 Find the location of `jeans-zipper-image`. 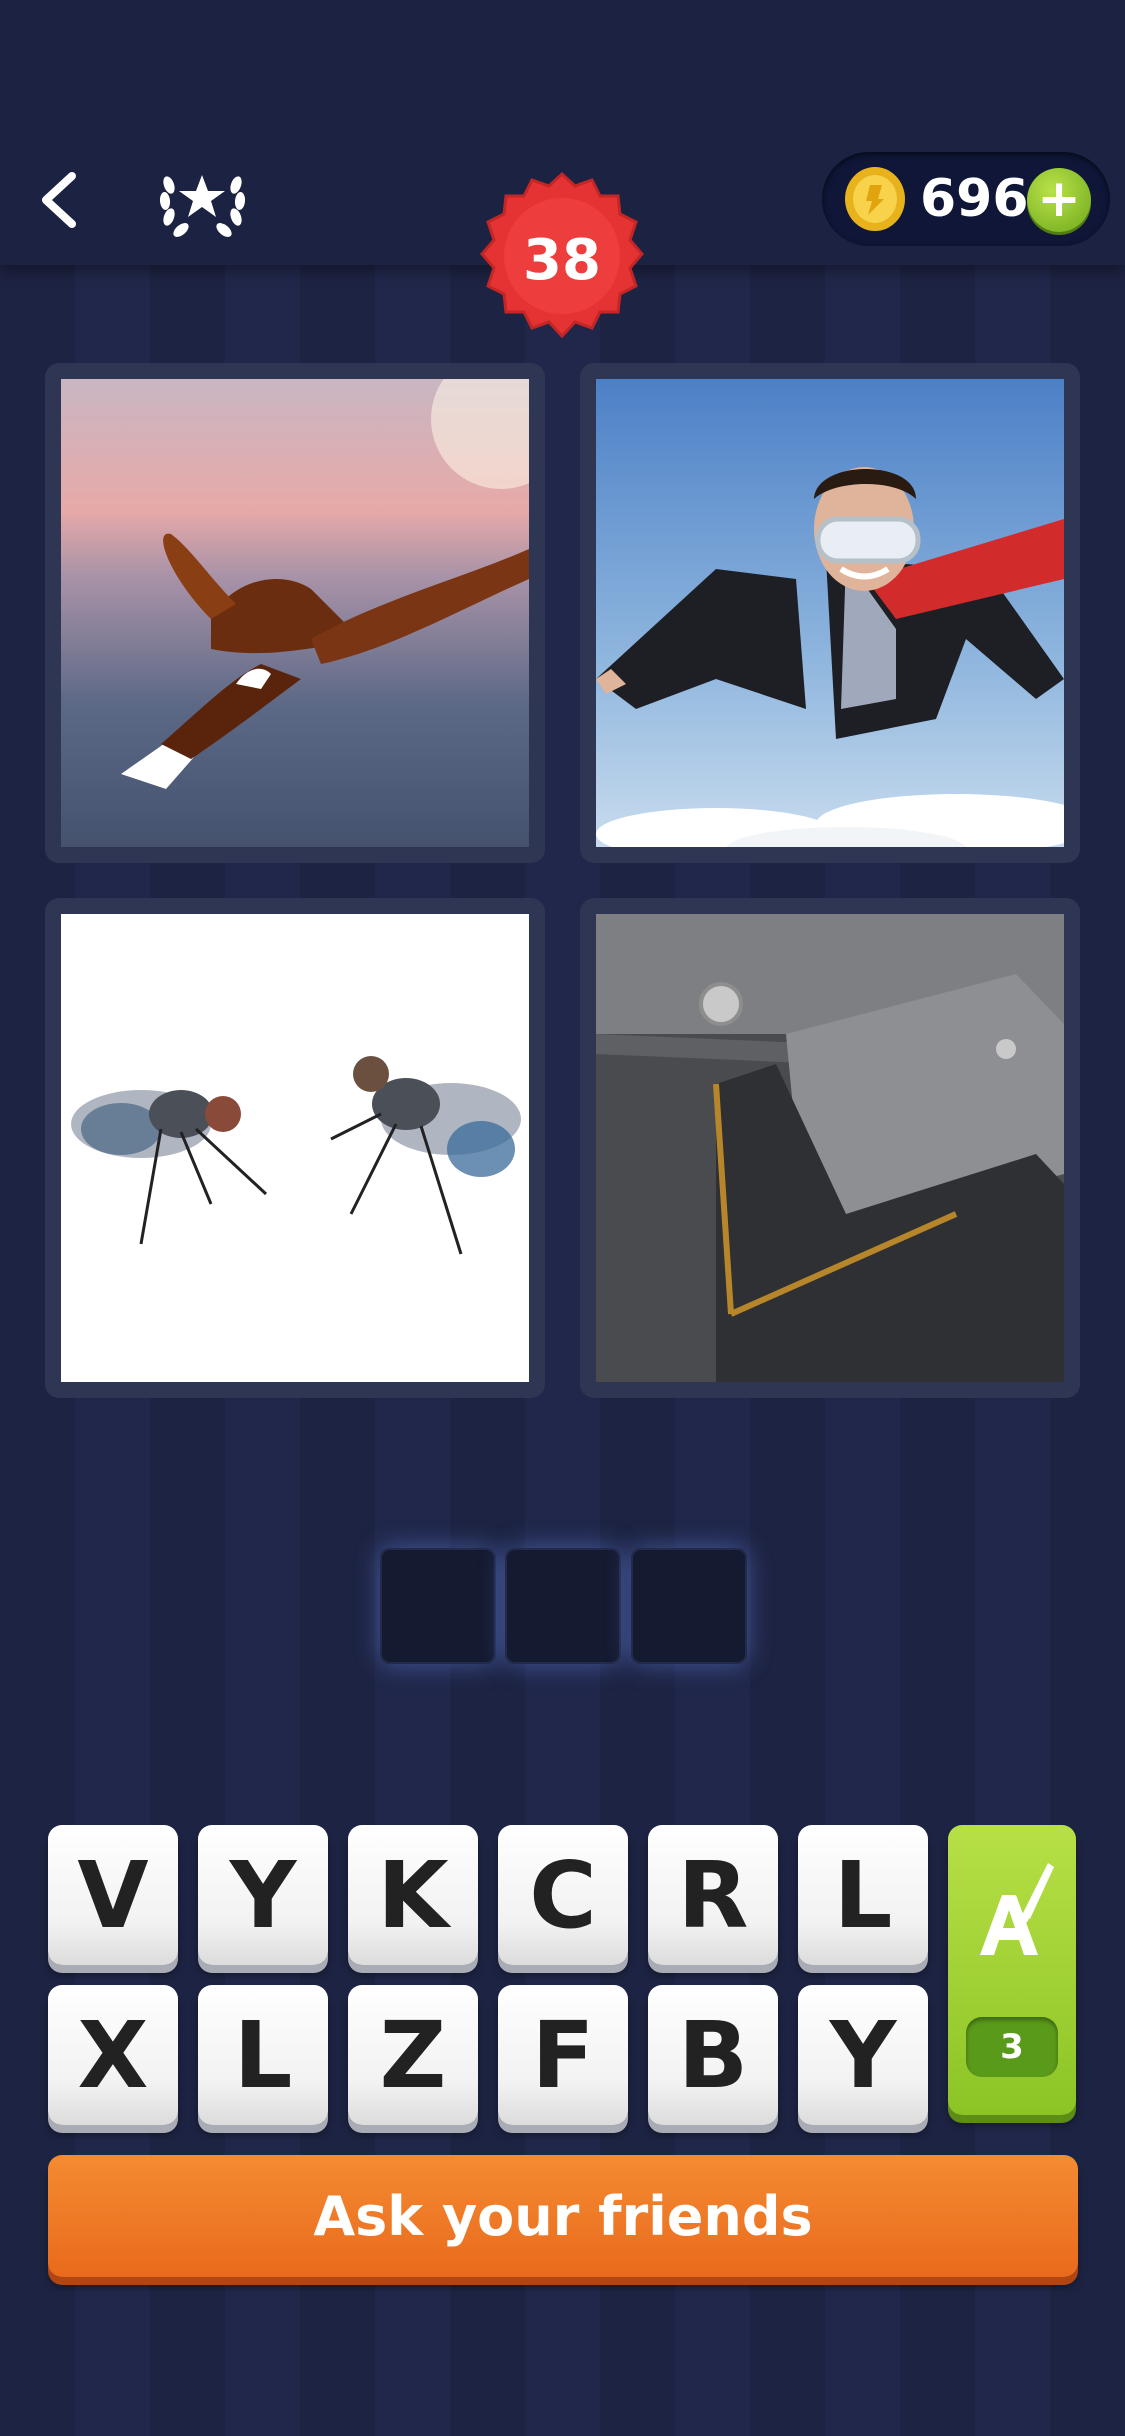

jeans-zipper-image is located at coordinates (830, 1148).